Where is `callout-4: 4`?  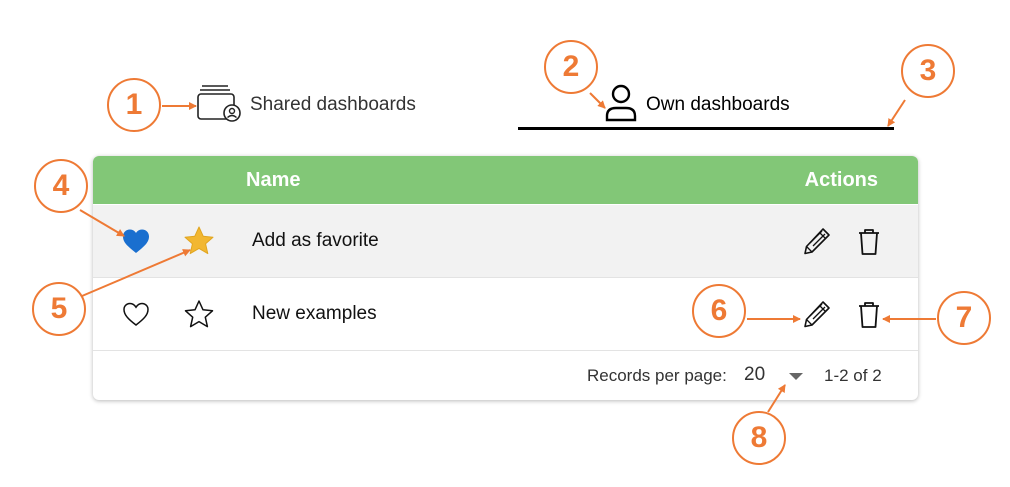
callout-4: 4 is located at coordinates (61, 186).